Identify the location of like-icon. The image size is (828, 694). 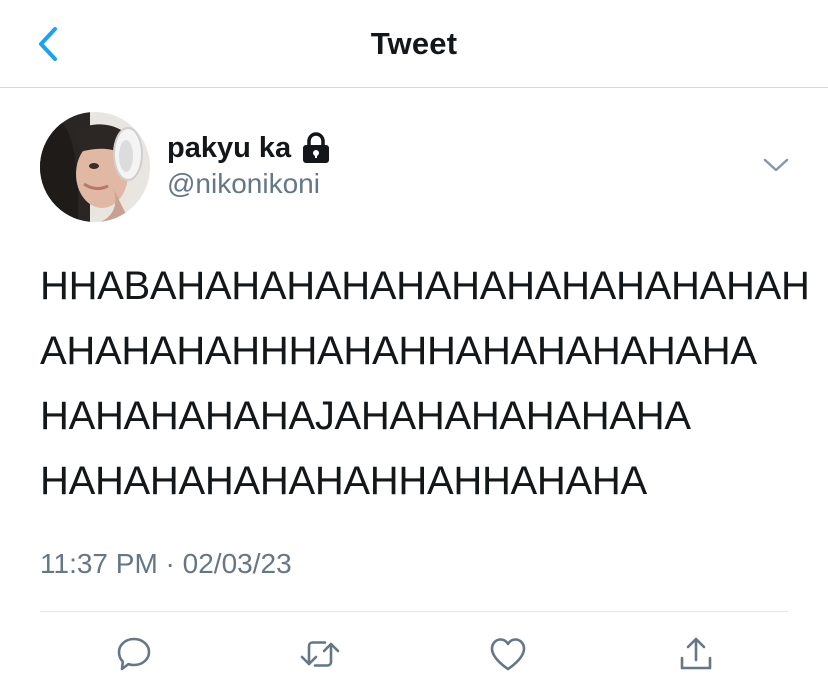
(508, 654).